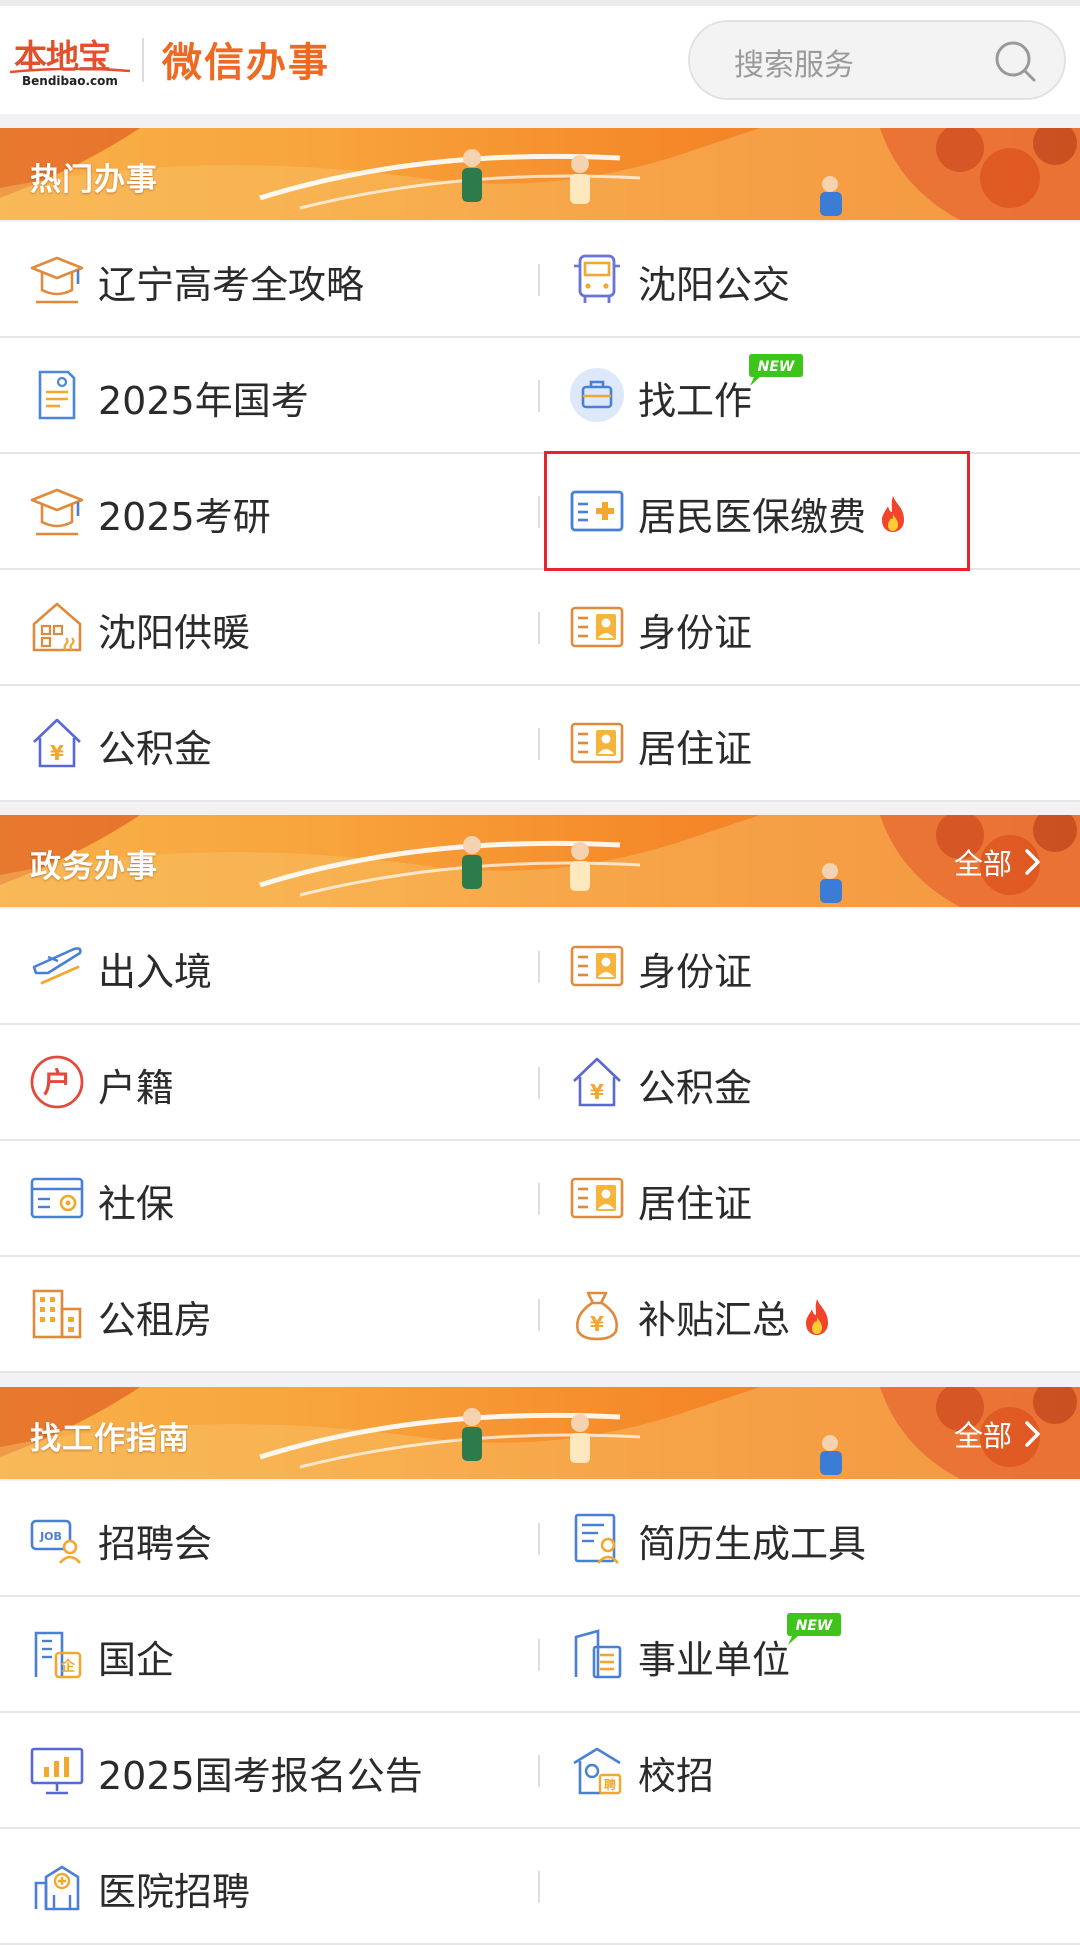  What do you see at coordinates (184, 517) in the screenshot?
I see `service-label-text: 2025考研` at bounding box center [184, 517].